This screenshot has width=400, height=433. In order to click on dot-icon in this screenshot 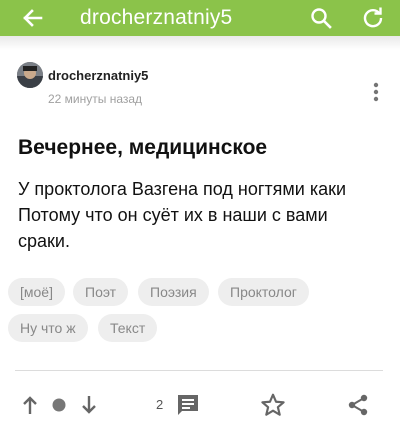, I will do `click(59, 405)`.